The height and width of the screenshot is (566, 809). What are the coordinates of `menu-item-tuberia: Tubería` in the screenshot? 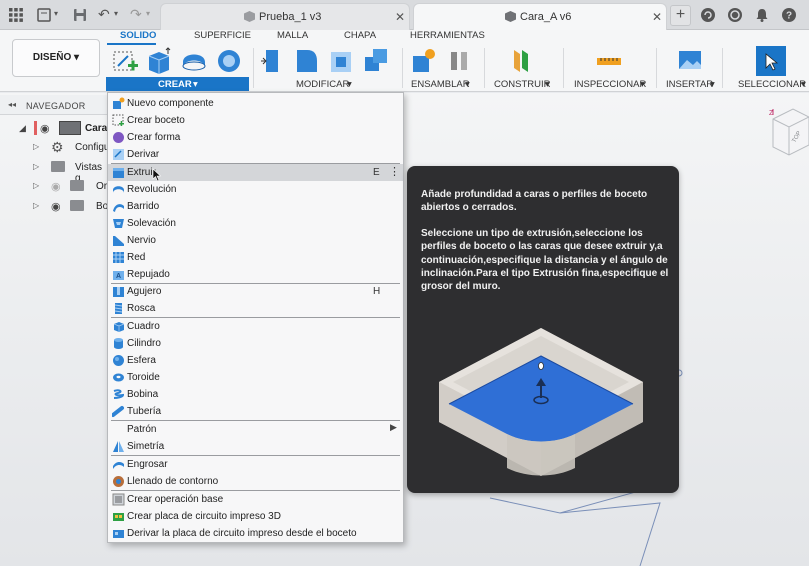 It's located at (255, 411).